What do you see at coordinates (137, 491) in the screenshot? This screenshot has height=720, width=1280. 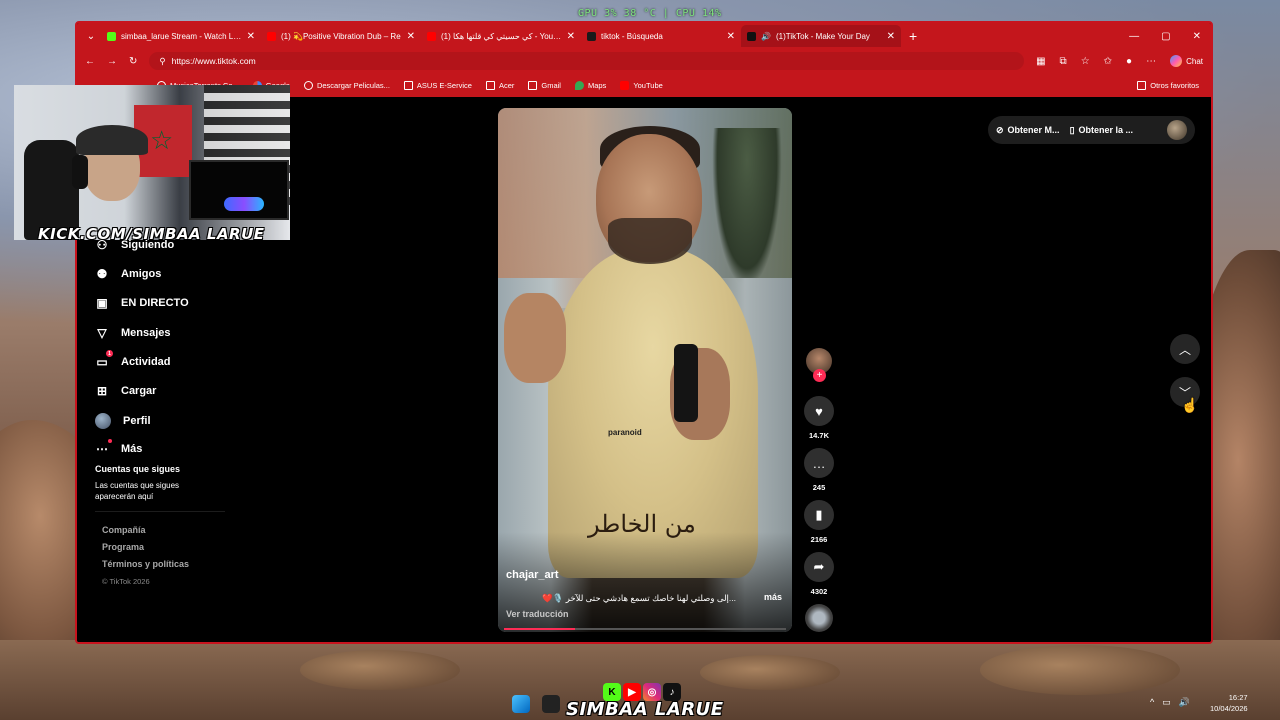 I see `following-accounts-note: Las cuentas que sigues aparecerán aquí` at bounding box center [137, 491].